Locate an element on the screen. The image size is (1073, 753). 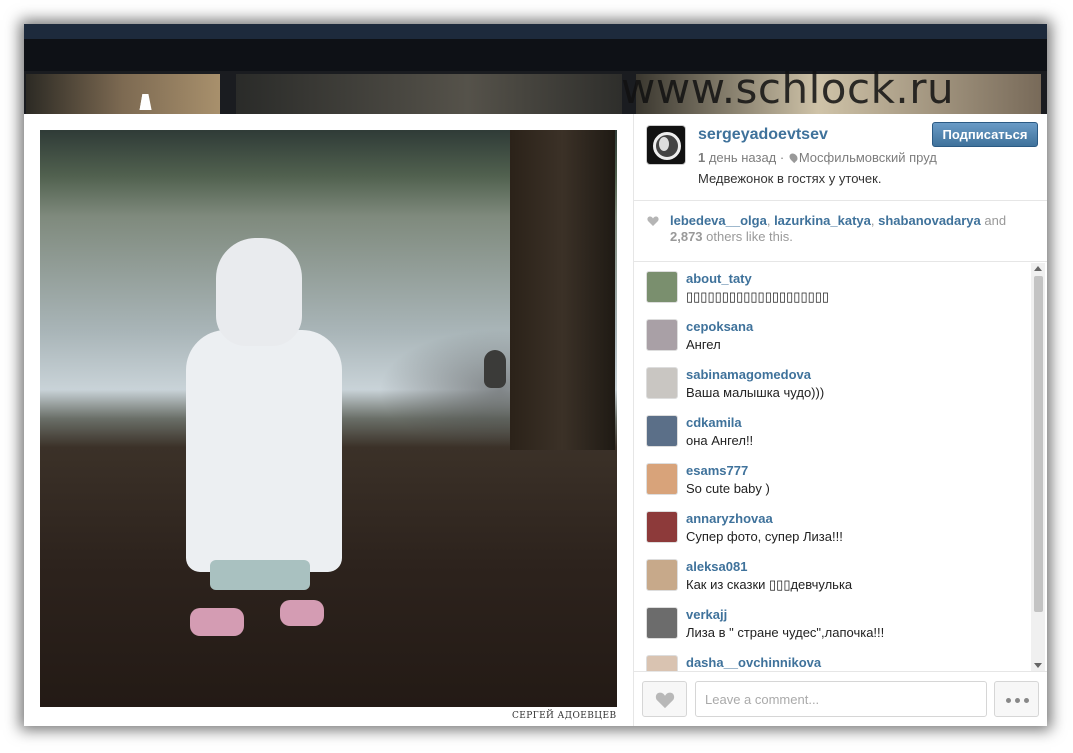
comment-item: verkajj Лиза в " стране чудес",лапочка!!! is located at coordinates (836, 629).